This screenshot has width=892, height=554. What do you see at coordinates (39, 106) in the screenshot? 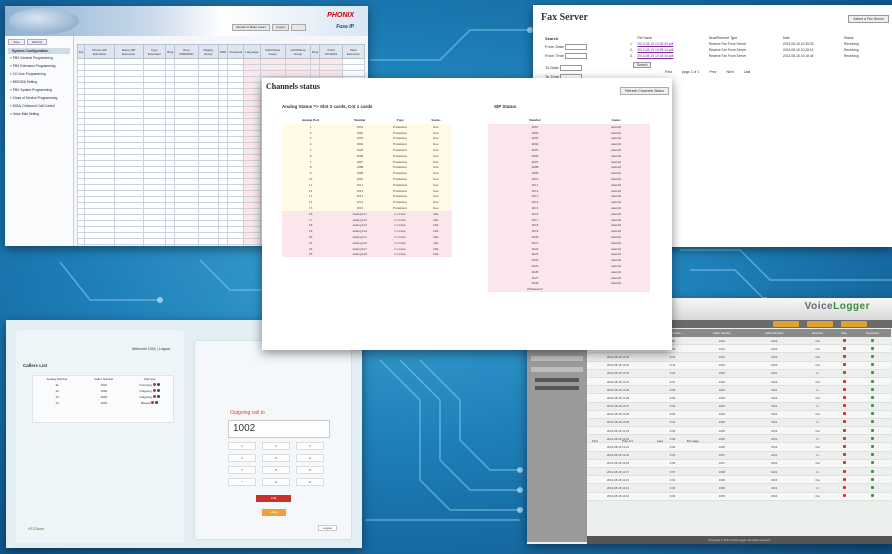
I see `sidebar-item: » DISA/ Outbound Call Control` at bounding box center [39, 106].